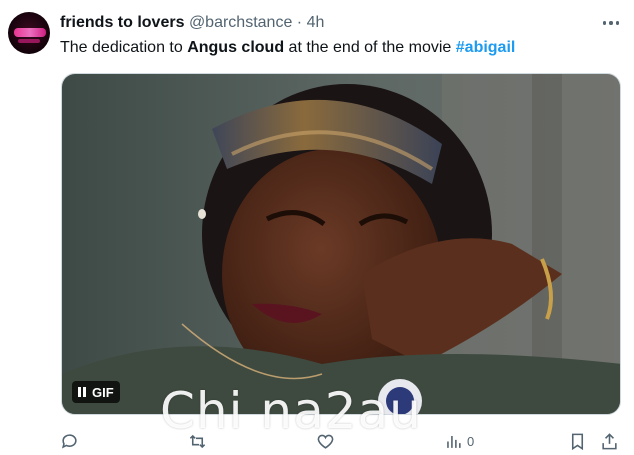 This screenshot has height=455, width=634. I want to click on bookmark-button, so click(577, 441).